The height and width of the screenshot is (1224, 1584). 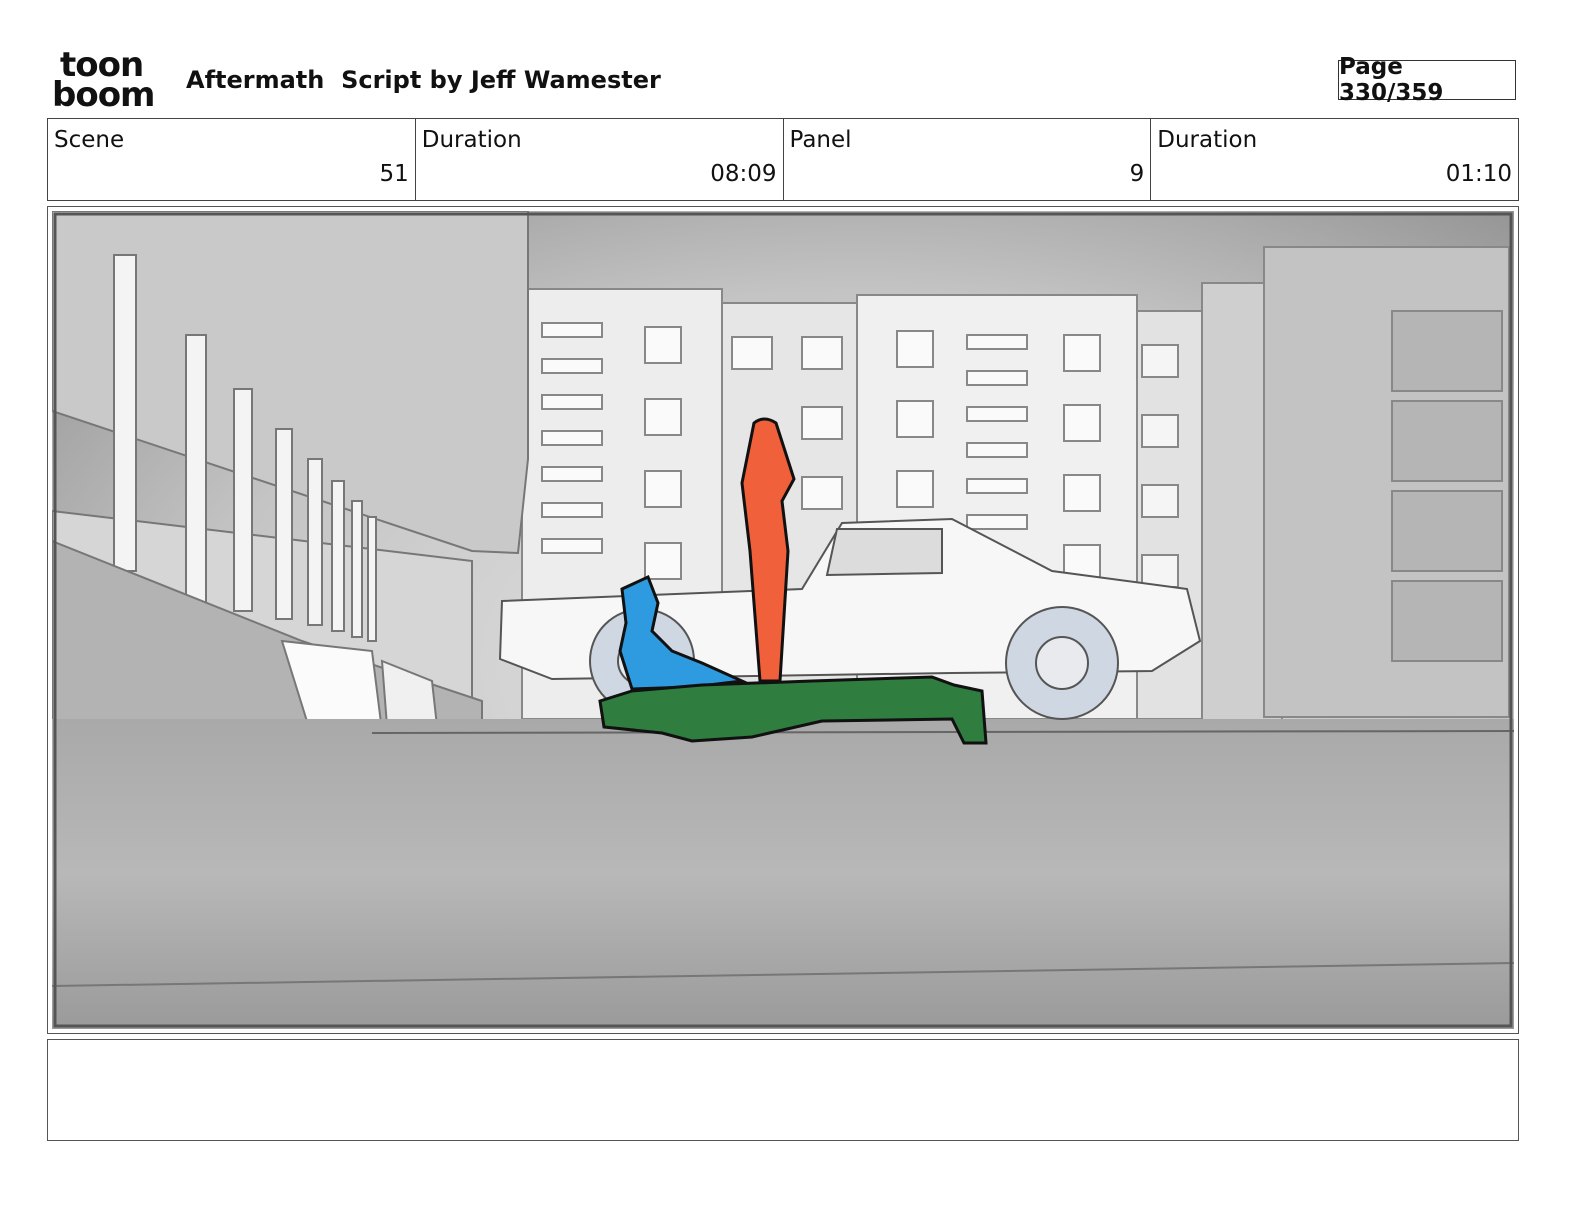 What do you see at coordinates (89, 140) in the screenshot?
I see `scene-label: Scene` at bounding box center [89, 140].